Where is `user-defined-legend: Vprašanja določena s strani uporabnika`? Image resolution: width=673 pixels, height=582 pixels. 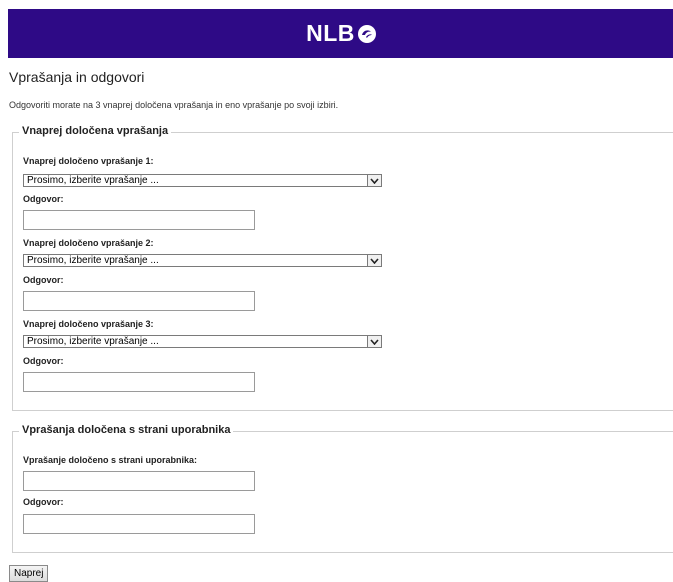
user-defined-legend: Vprašanja določena s strani uporabnika is located at coordinates (126, 430).